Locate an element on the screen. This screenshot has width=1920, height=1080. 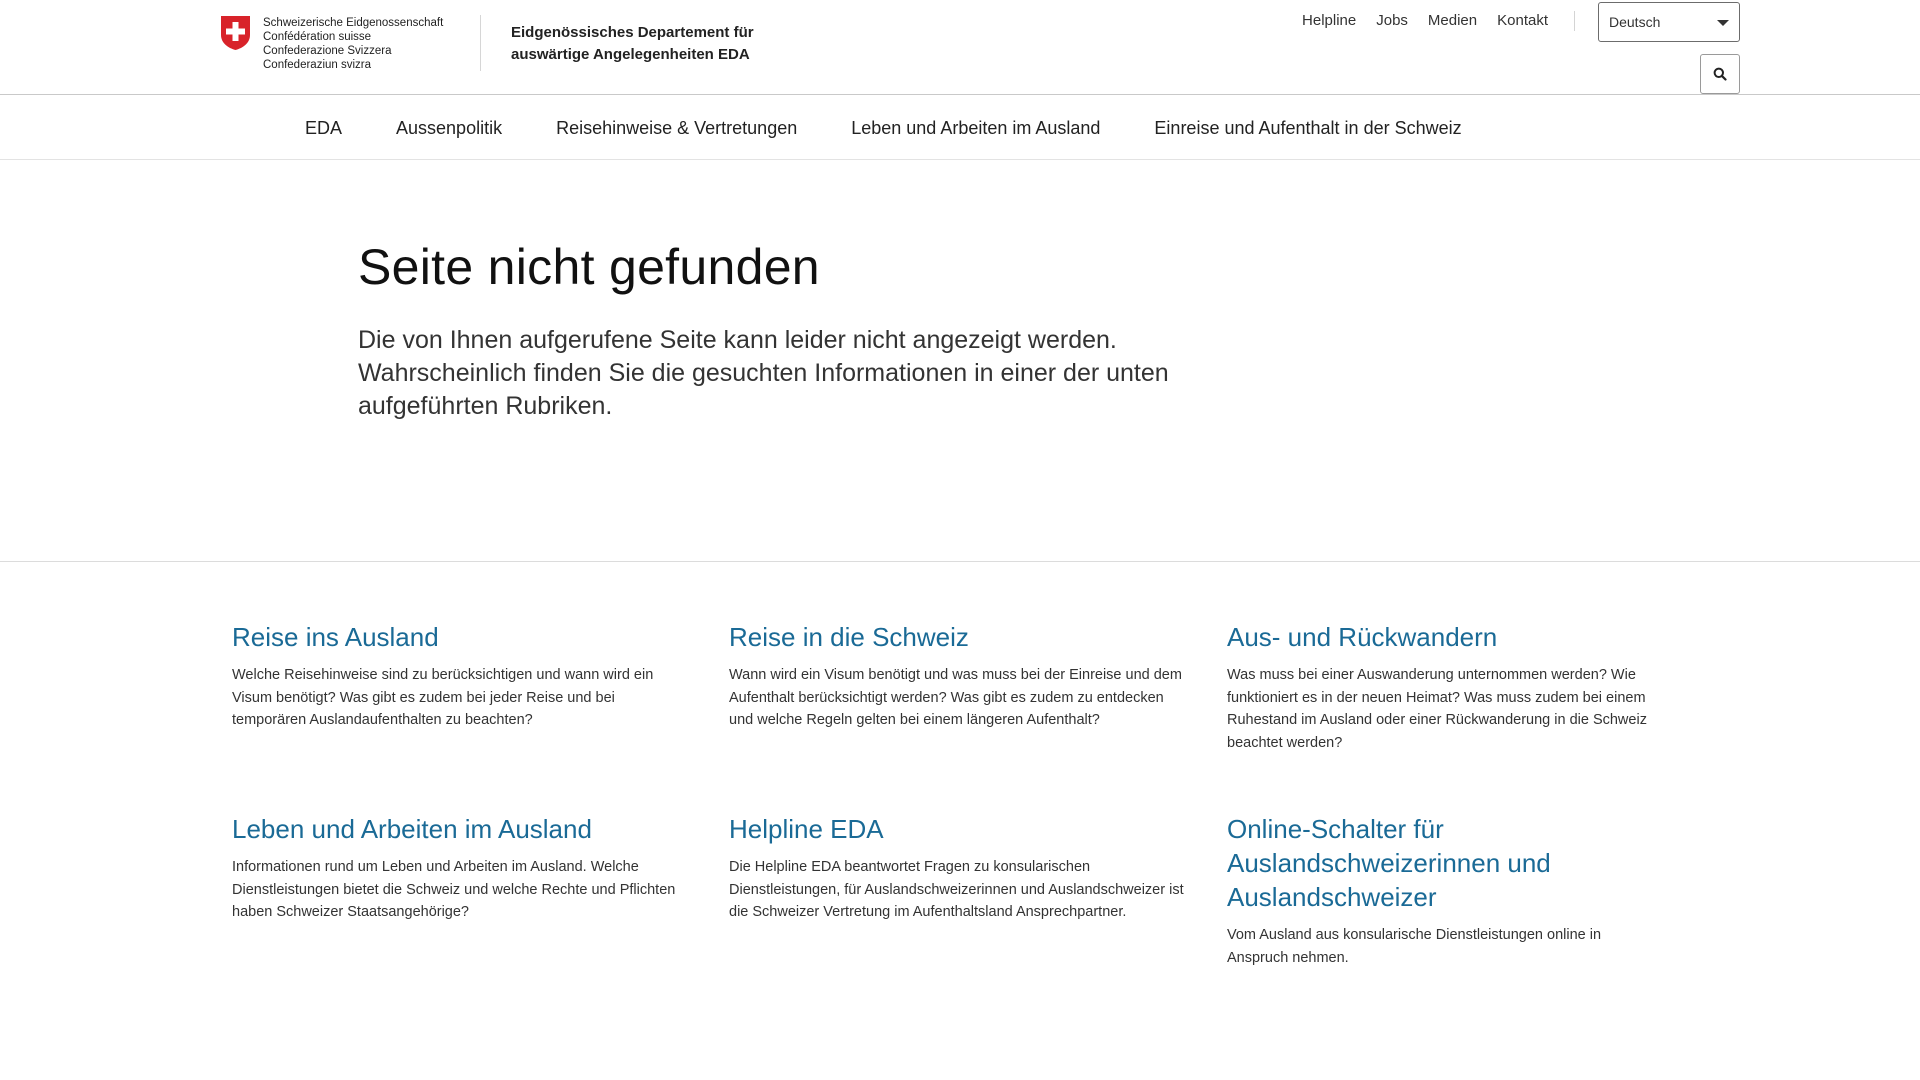
teaser-title: Leben und Arbeiten im Ausland is located at coordinates (462, 829).